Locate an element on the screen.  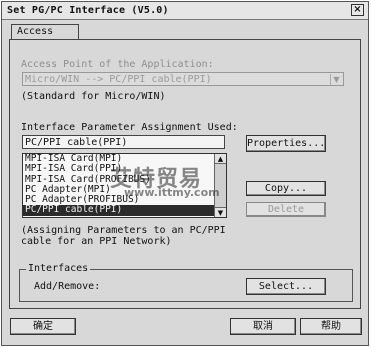
access-point-value: Micro/WIN --> PC/PPI cable(PPI) is located at coordinates (118, 79).